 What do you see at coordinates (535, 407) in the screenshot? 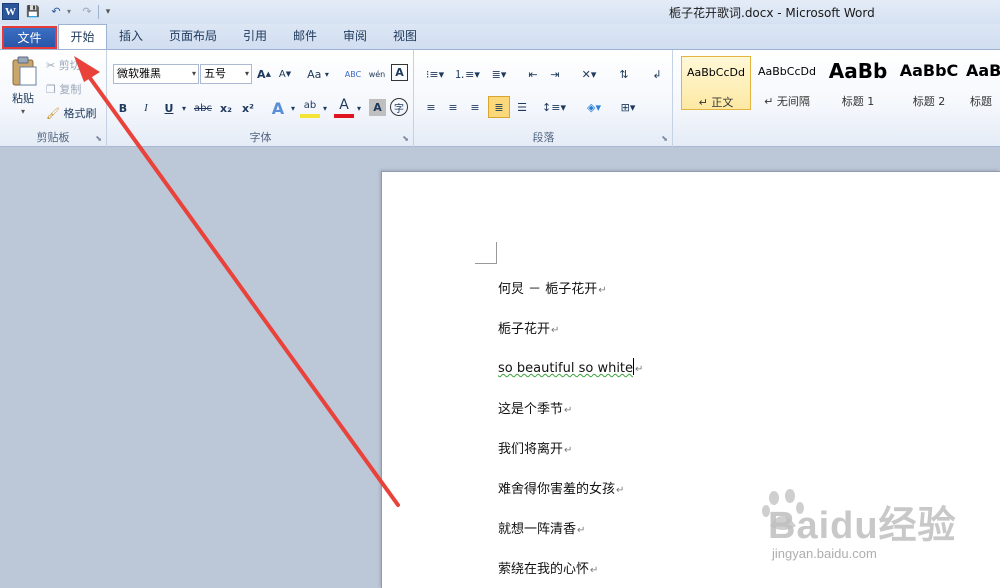
I see `lyric-line: 这是个季节↵` at bounding box center [535, 407].